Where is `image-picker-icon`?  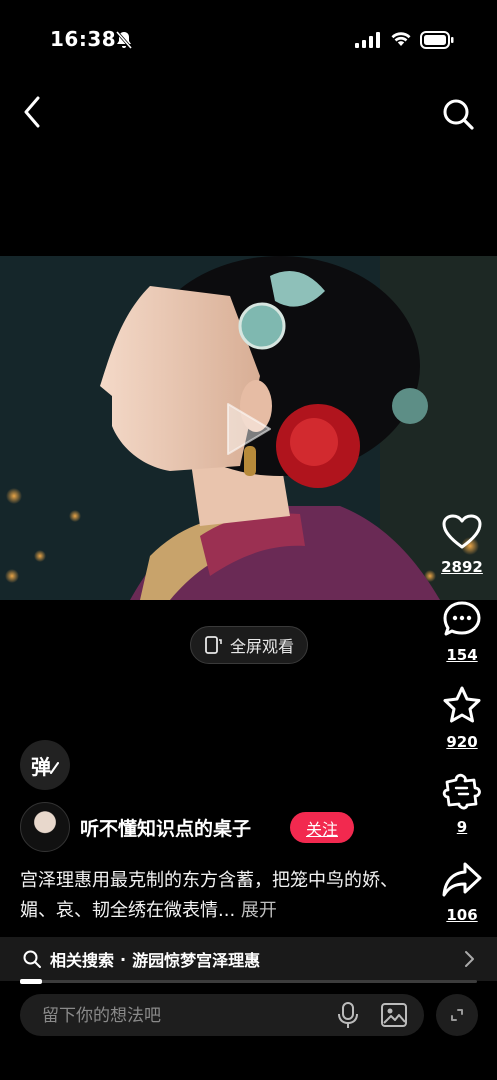 image-picker-icon is located at coordinates (394, 1015).